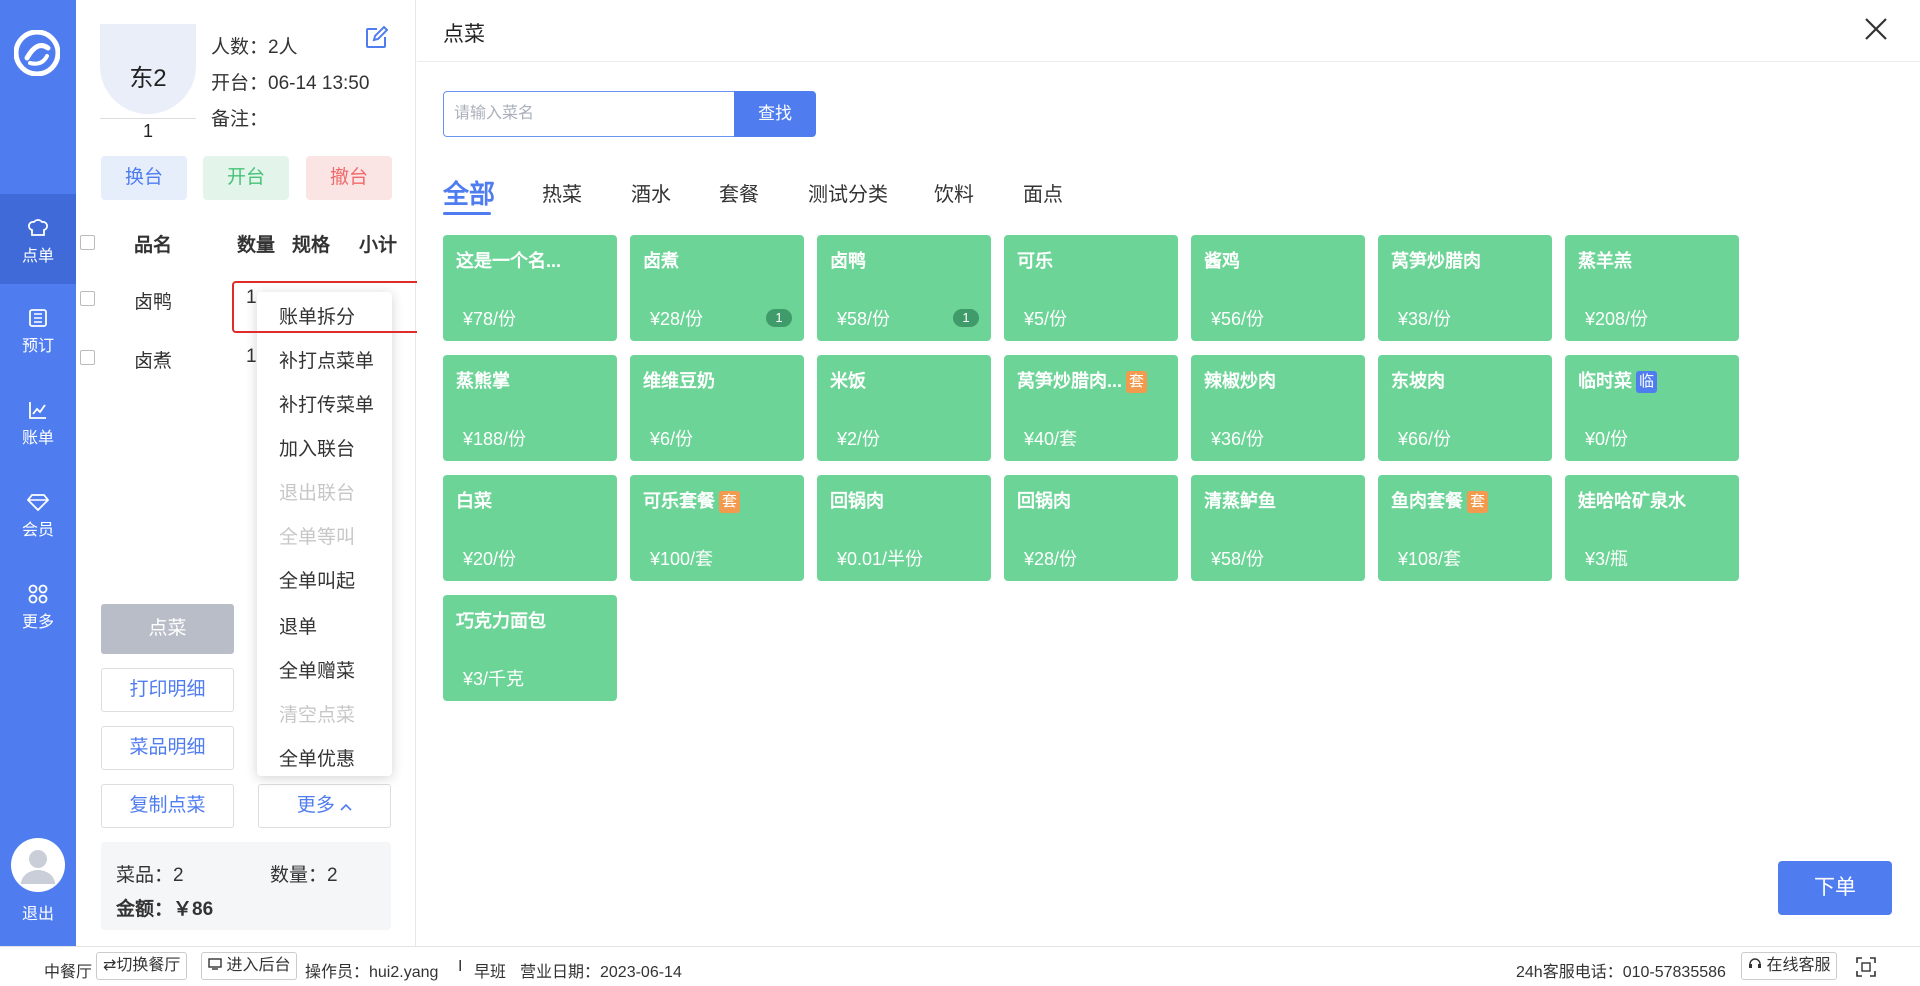 The image size is (1920, 986). I want to click on tab-indicator, so click(467, 213).